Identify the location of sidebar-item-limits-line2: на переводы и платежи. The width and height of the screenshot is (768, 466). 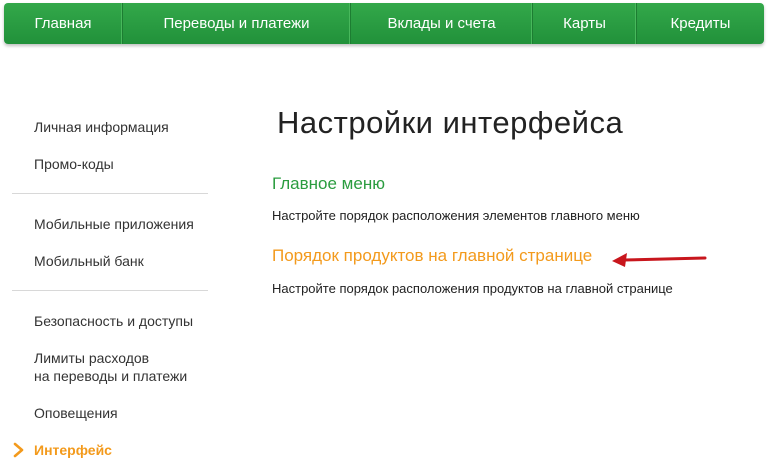
(111, 376).